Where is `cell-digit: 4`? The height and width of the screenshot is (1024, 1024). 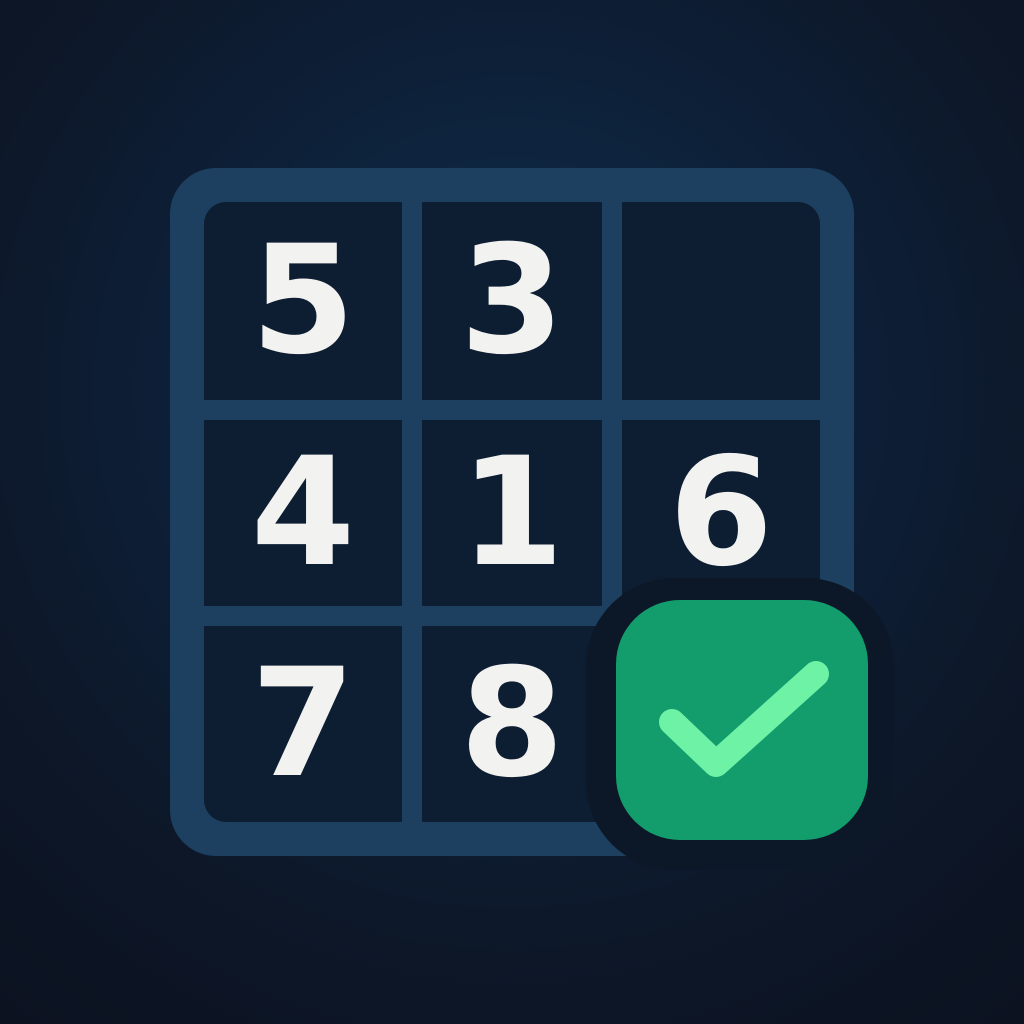
cell-digit: 4 is located at coordinates (303, 513).